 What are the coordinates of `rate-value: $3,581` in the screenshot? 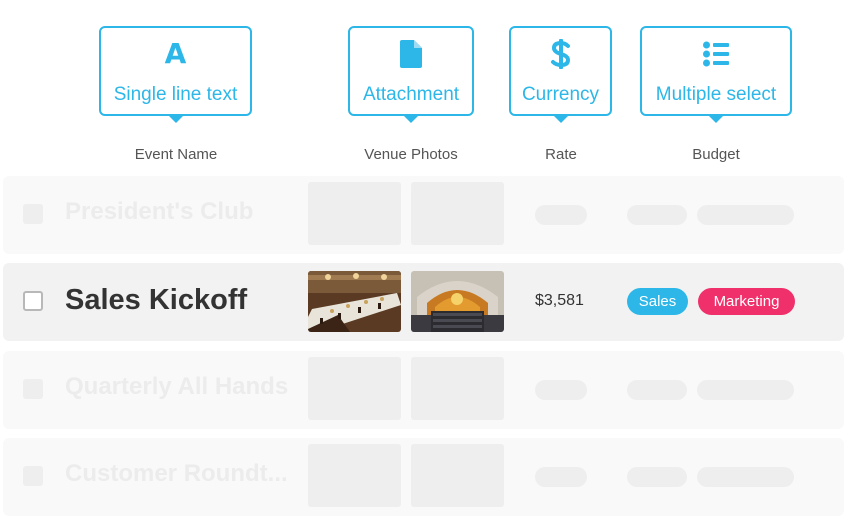 It's located at (559, 300).